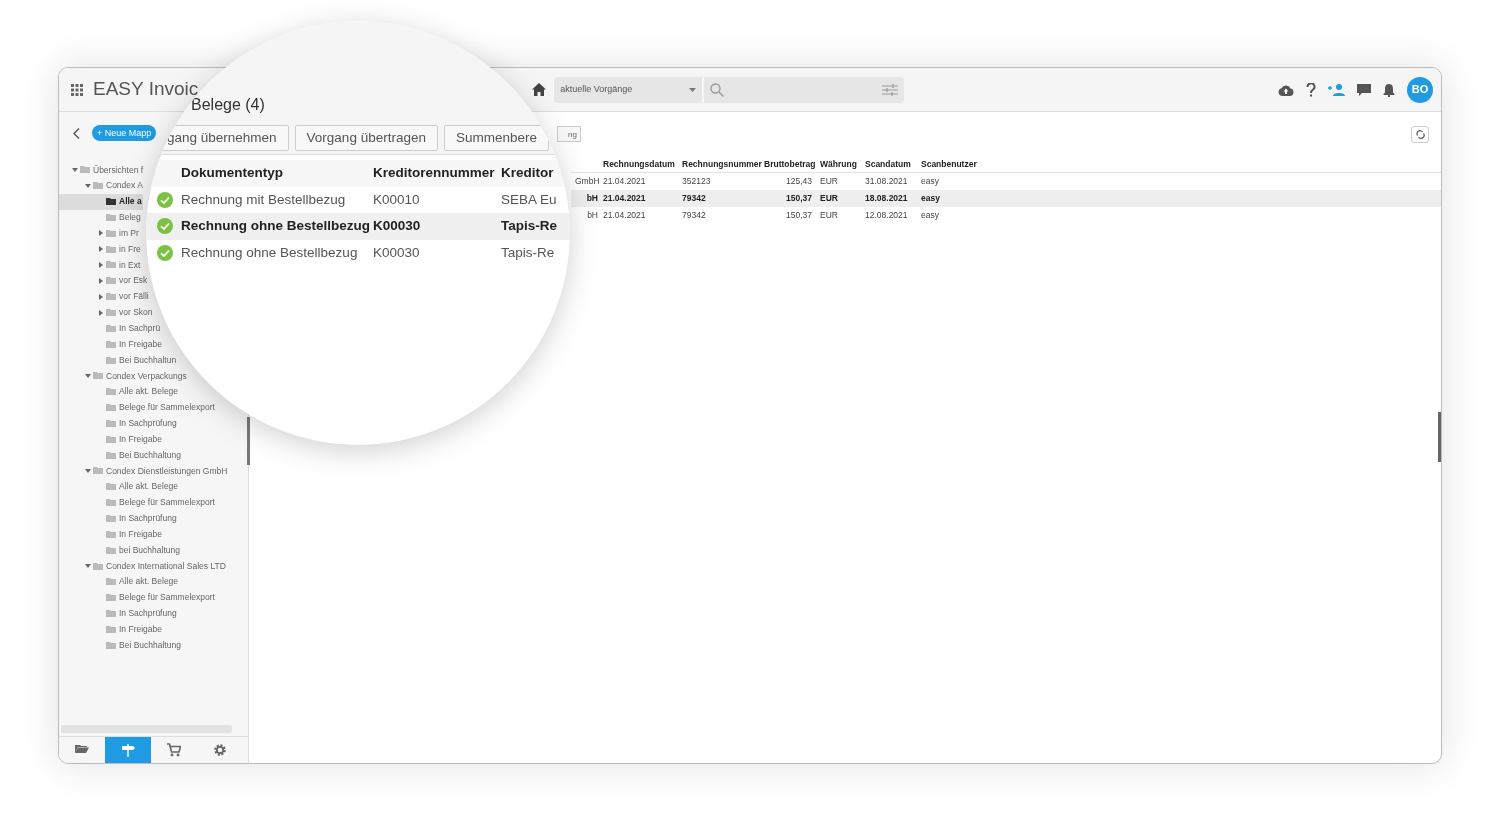 This screenshot has height=833, width=1500. What do you see at coordinates (104, 296) in the screenshot?
I see `tree-item: vor Fälli` at bounding box center [104, 296].